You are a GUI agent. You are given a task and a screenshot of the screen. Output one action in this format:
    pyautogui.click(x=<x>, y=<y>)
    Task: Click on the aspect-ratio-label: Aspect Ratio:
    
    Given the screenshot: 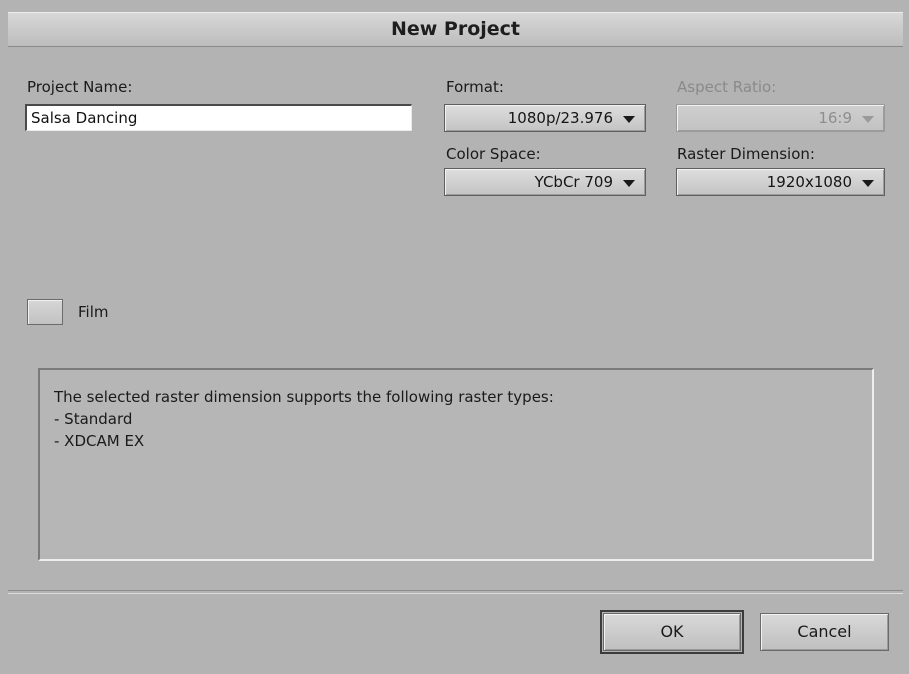 What is the action you would take?
    pyautogui.click(x=727, y=87)
    